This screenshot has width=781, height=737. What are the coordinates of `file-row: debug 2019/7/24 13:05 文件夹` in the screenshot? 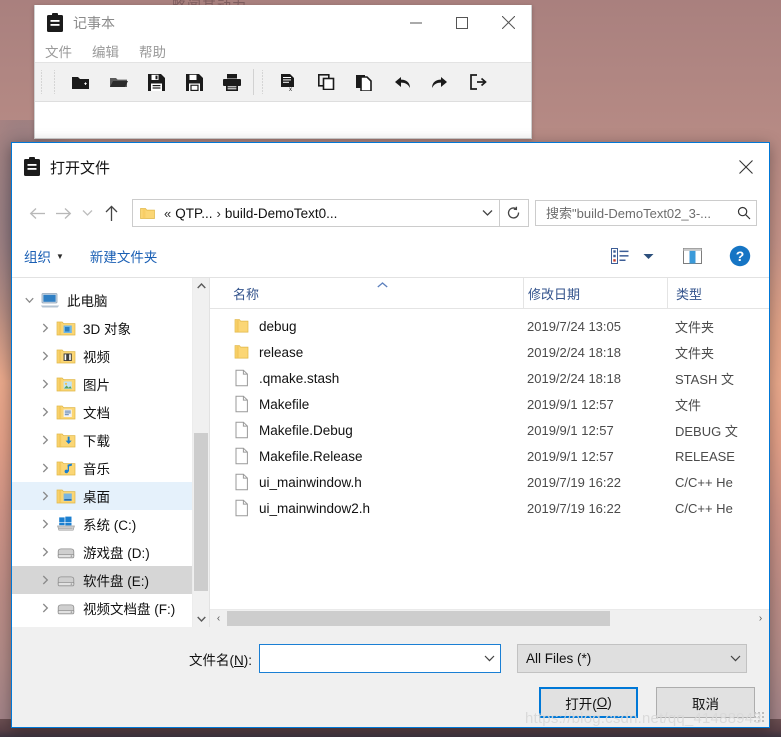 It's located at (489, 326).